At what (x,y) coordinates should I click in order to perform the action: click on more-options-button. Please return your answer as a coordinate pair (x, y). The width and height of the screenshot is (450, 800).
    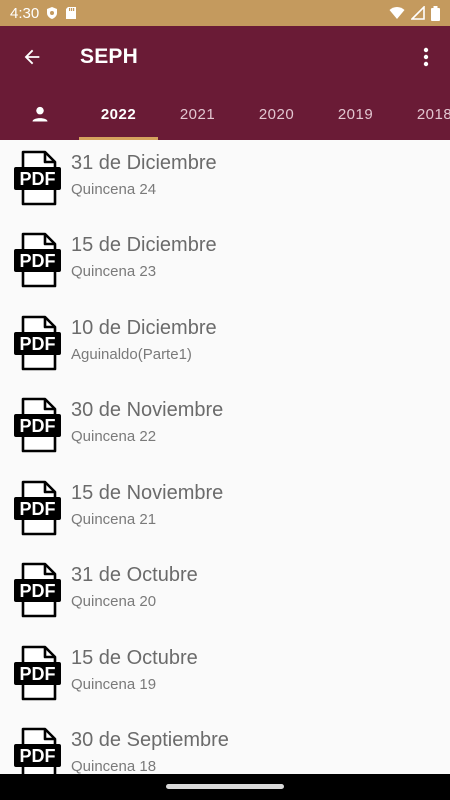
    Looking at the image, I should click on (426, 57).